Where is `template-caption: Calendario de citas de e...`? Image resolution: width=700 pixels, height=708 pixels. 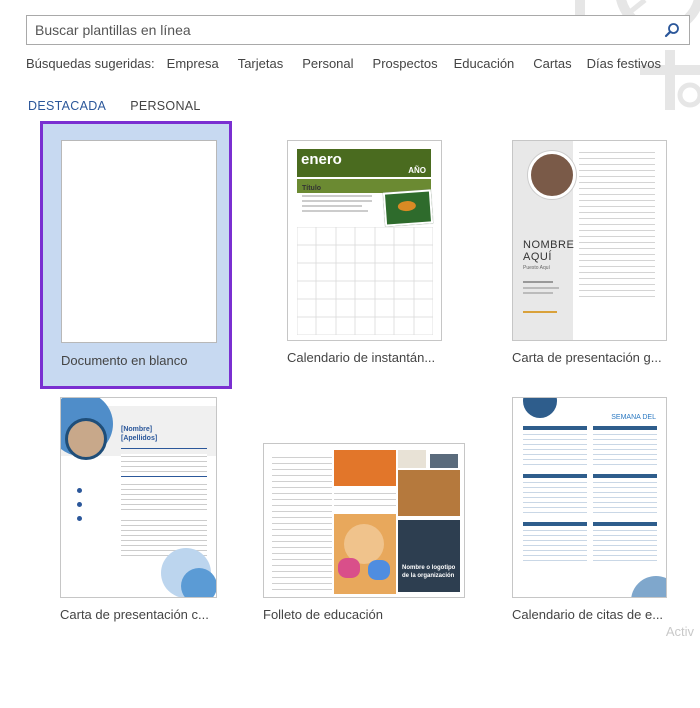
template-caption: Calendario de citas de e... is located at coordinates (588, 614).